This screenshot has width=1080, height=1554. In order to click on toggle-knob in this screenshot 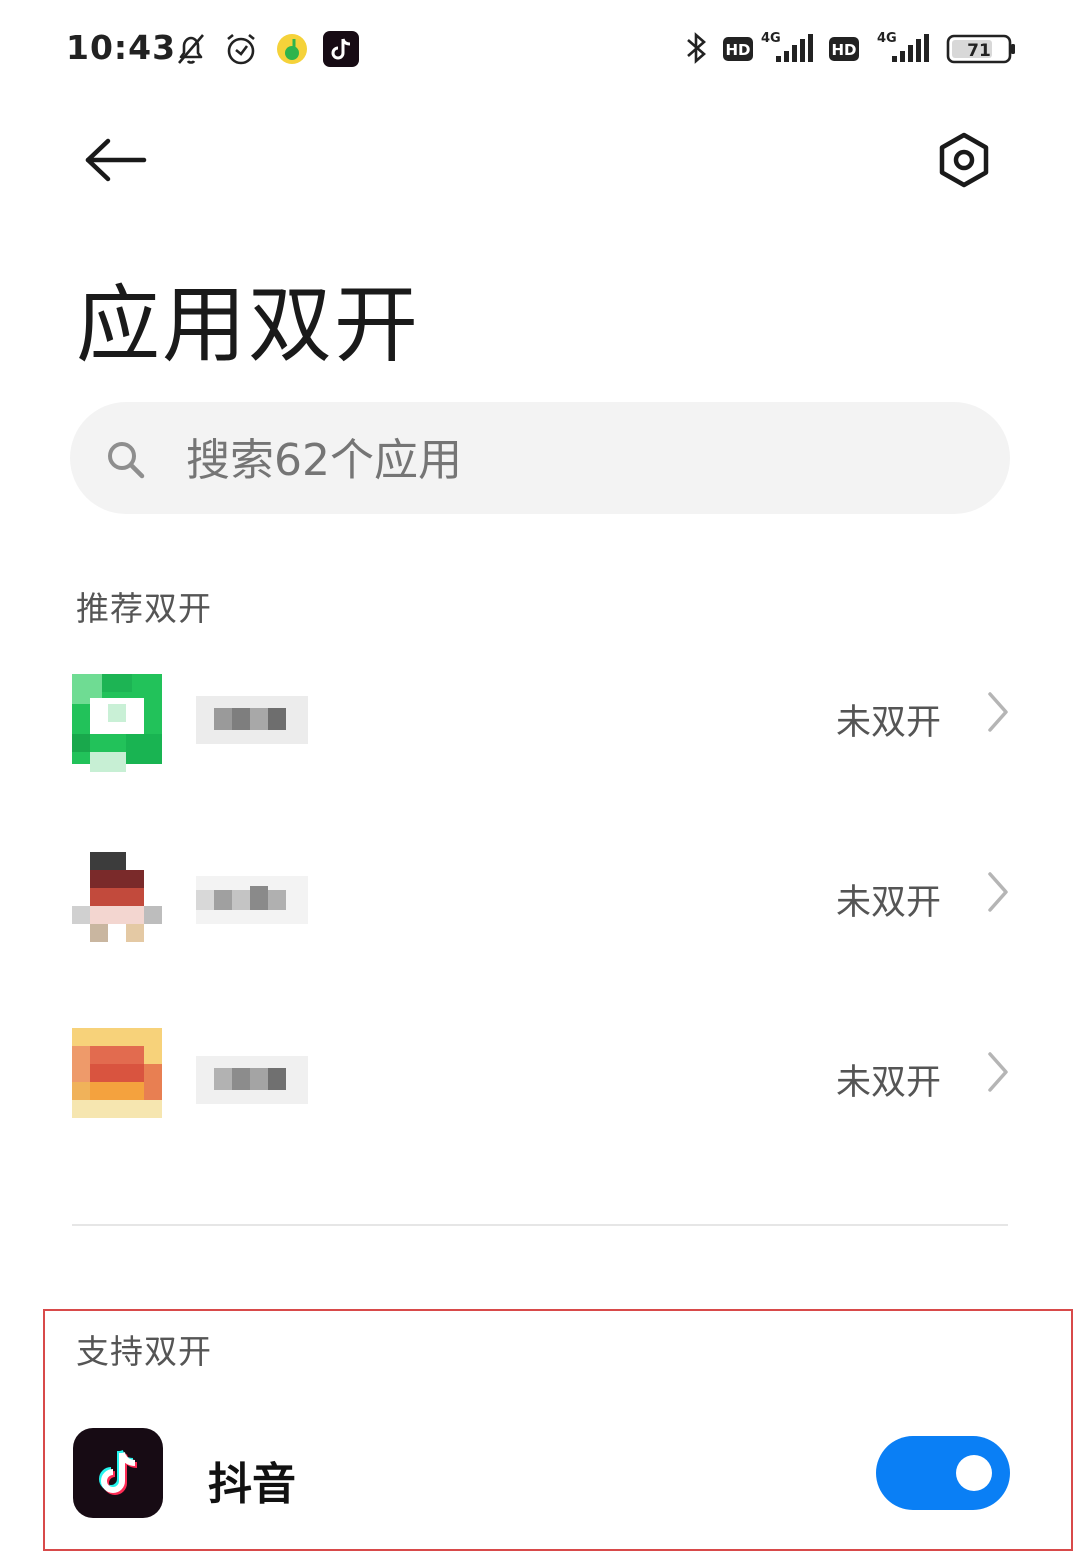, I will do `click(974, 1473)`.